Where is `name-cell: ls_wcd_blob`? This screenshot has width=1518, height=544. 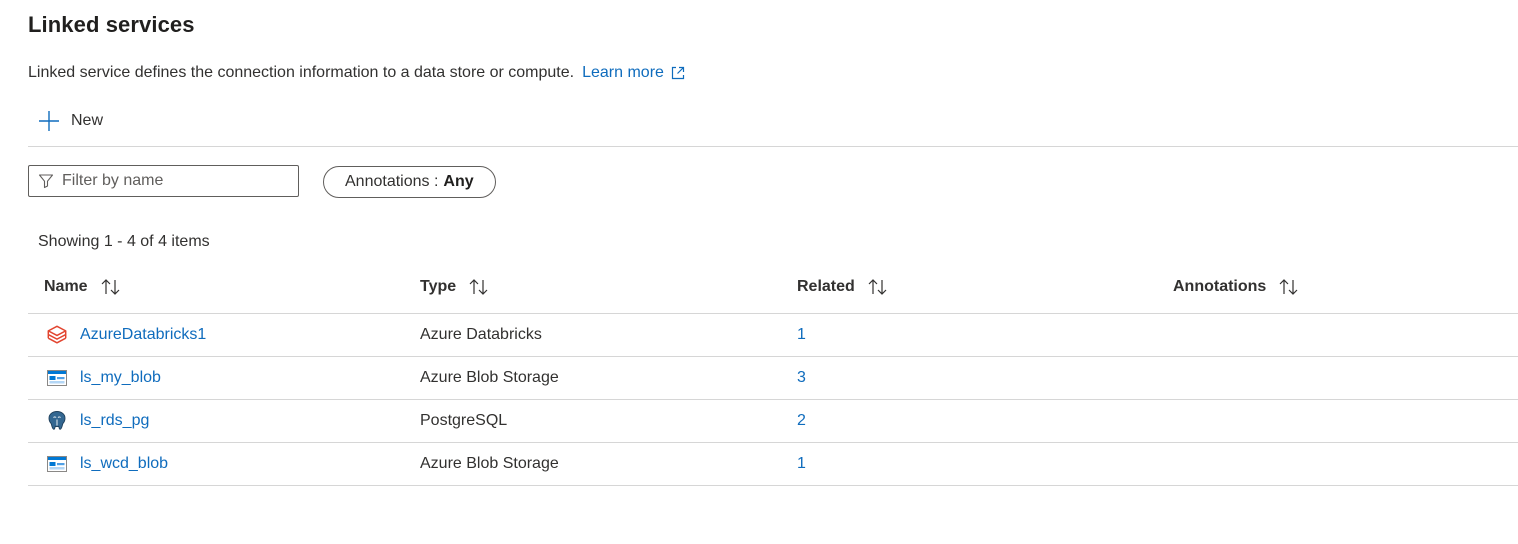
name-cell: ls_wcd_blob is located at coordinates (107, 464).